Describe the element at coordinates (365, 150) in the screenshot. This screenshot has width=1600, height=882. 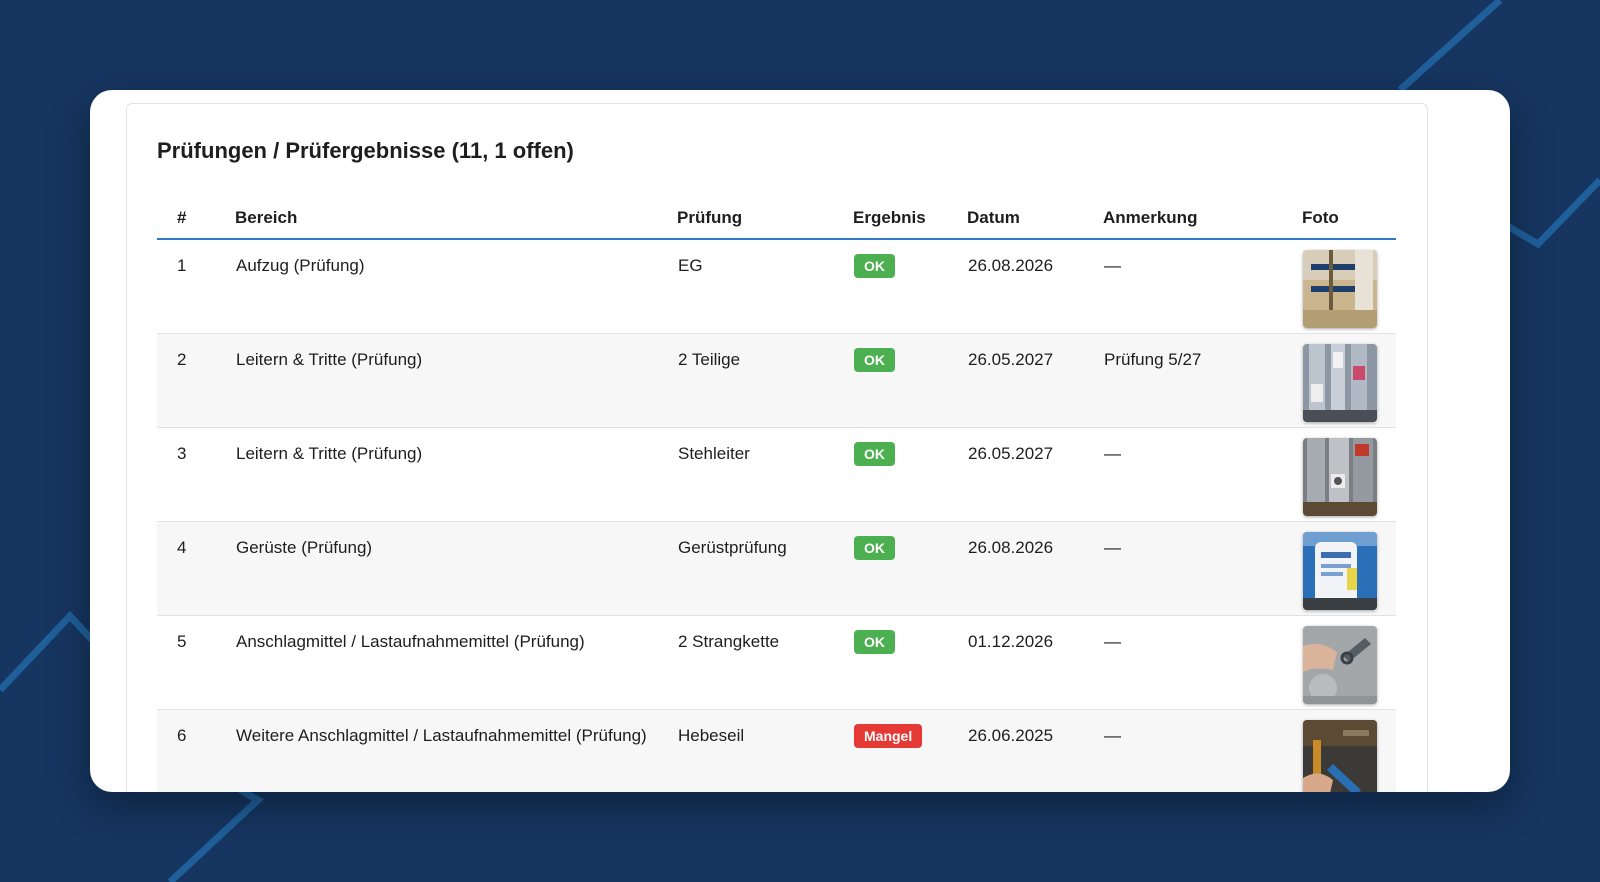
I see `section-title: Prüfungen / Prüfergebnisse (11, 1 offen)` at that location.